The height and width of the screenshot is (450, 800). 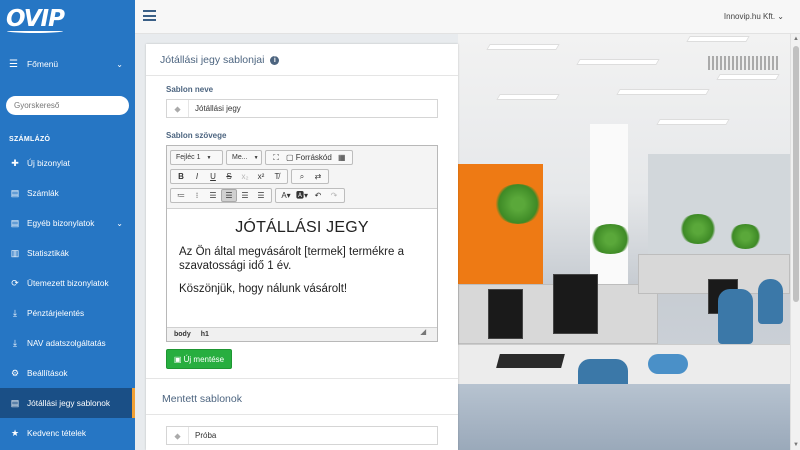 What do you see at coordinates (467, 17) in the screenshot?
I see `top-bar: Innovip.hu Kft. ⌄` at bounding box center [467, 17].